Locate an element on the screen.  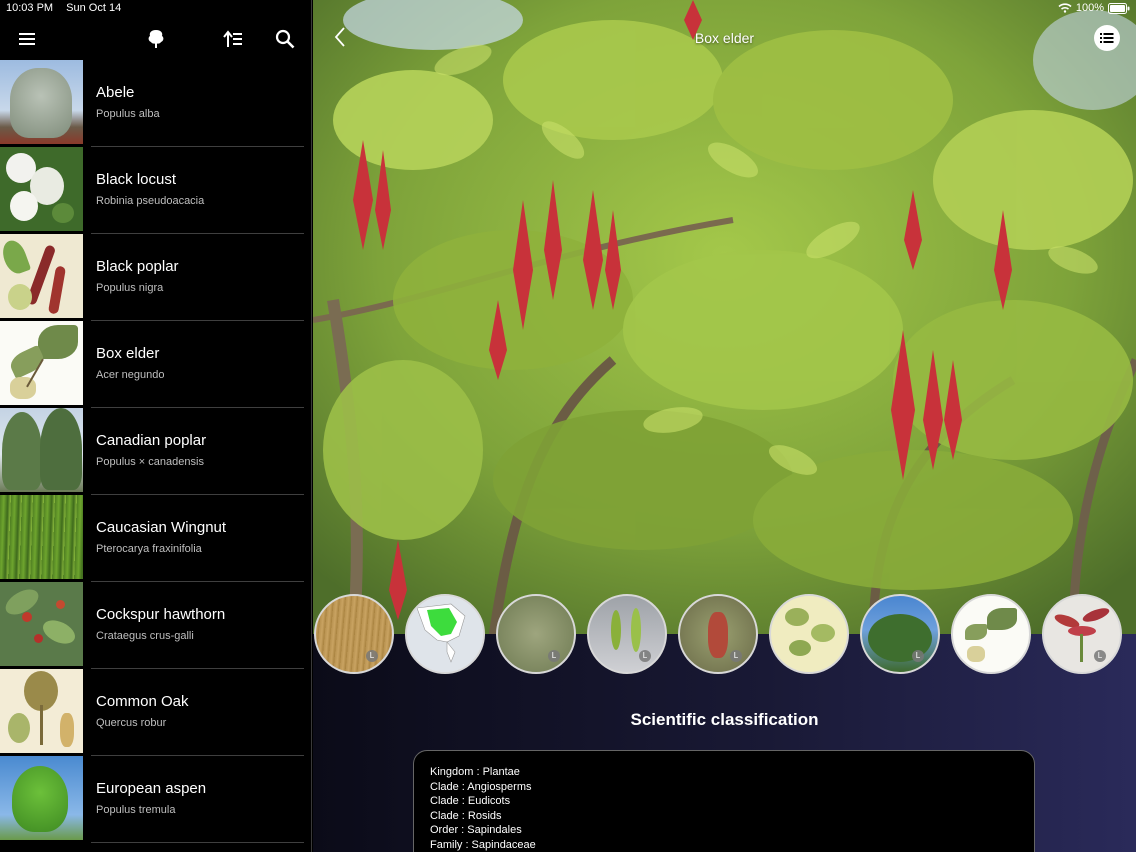
list-icon is located at coordinates (1107, 38).